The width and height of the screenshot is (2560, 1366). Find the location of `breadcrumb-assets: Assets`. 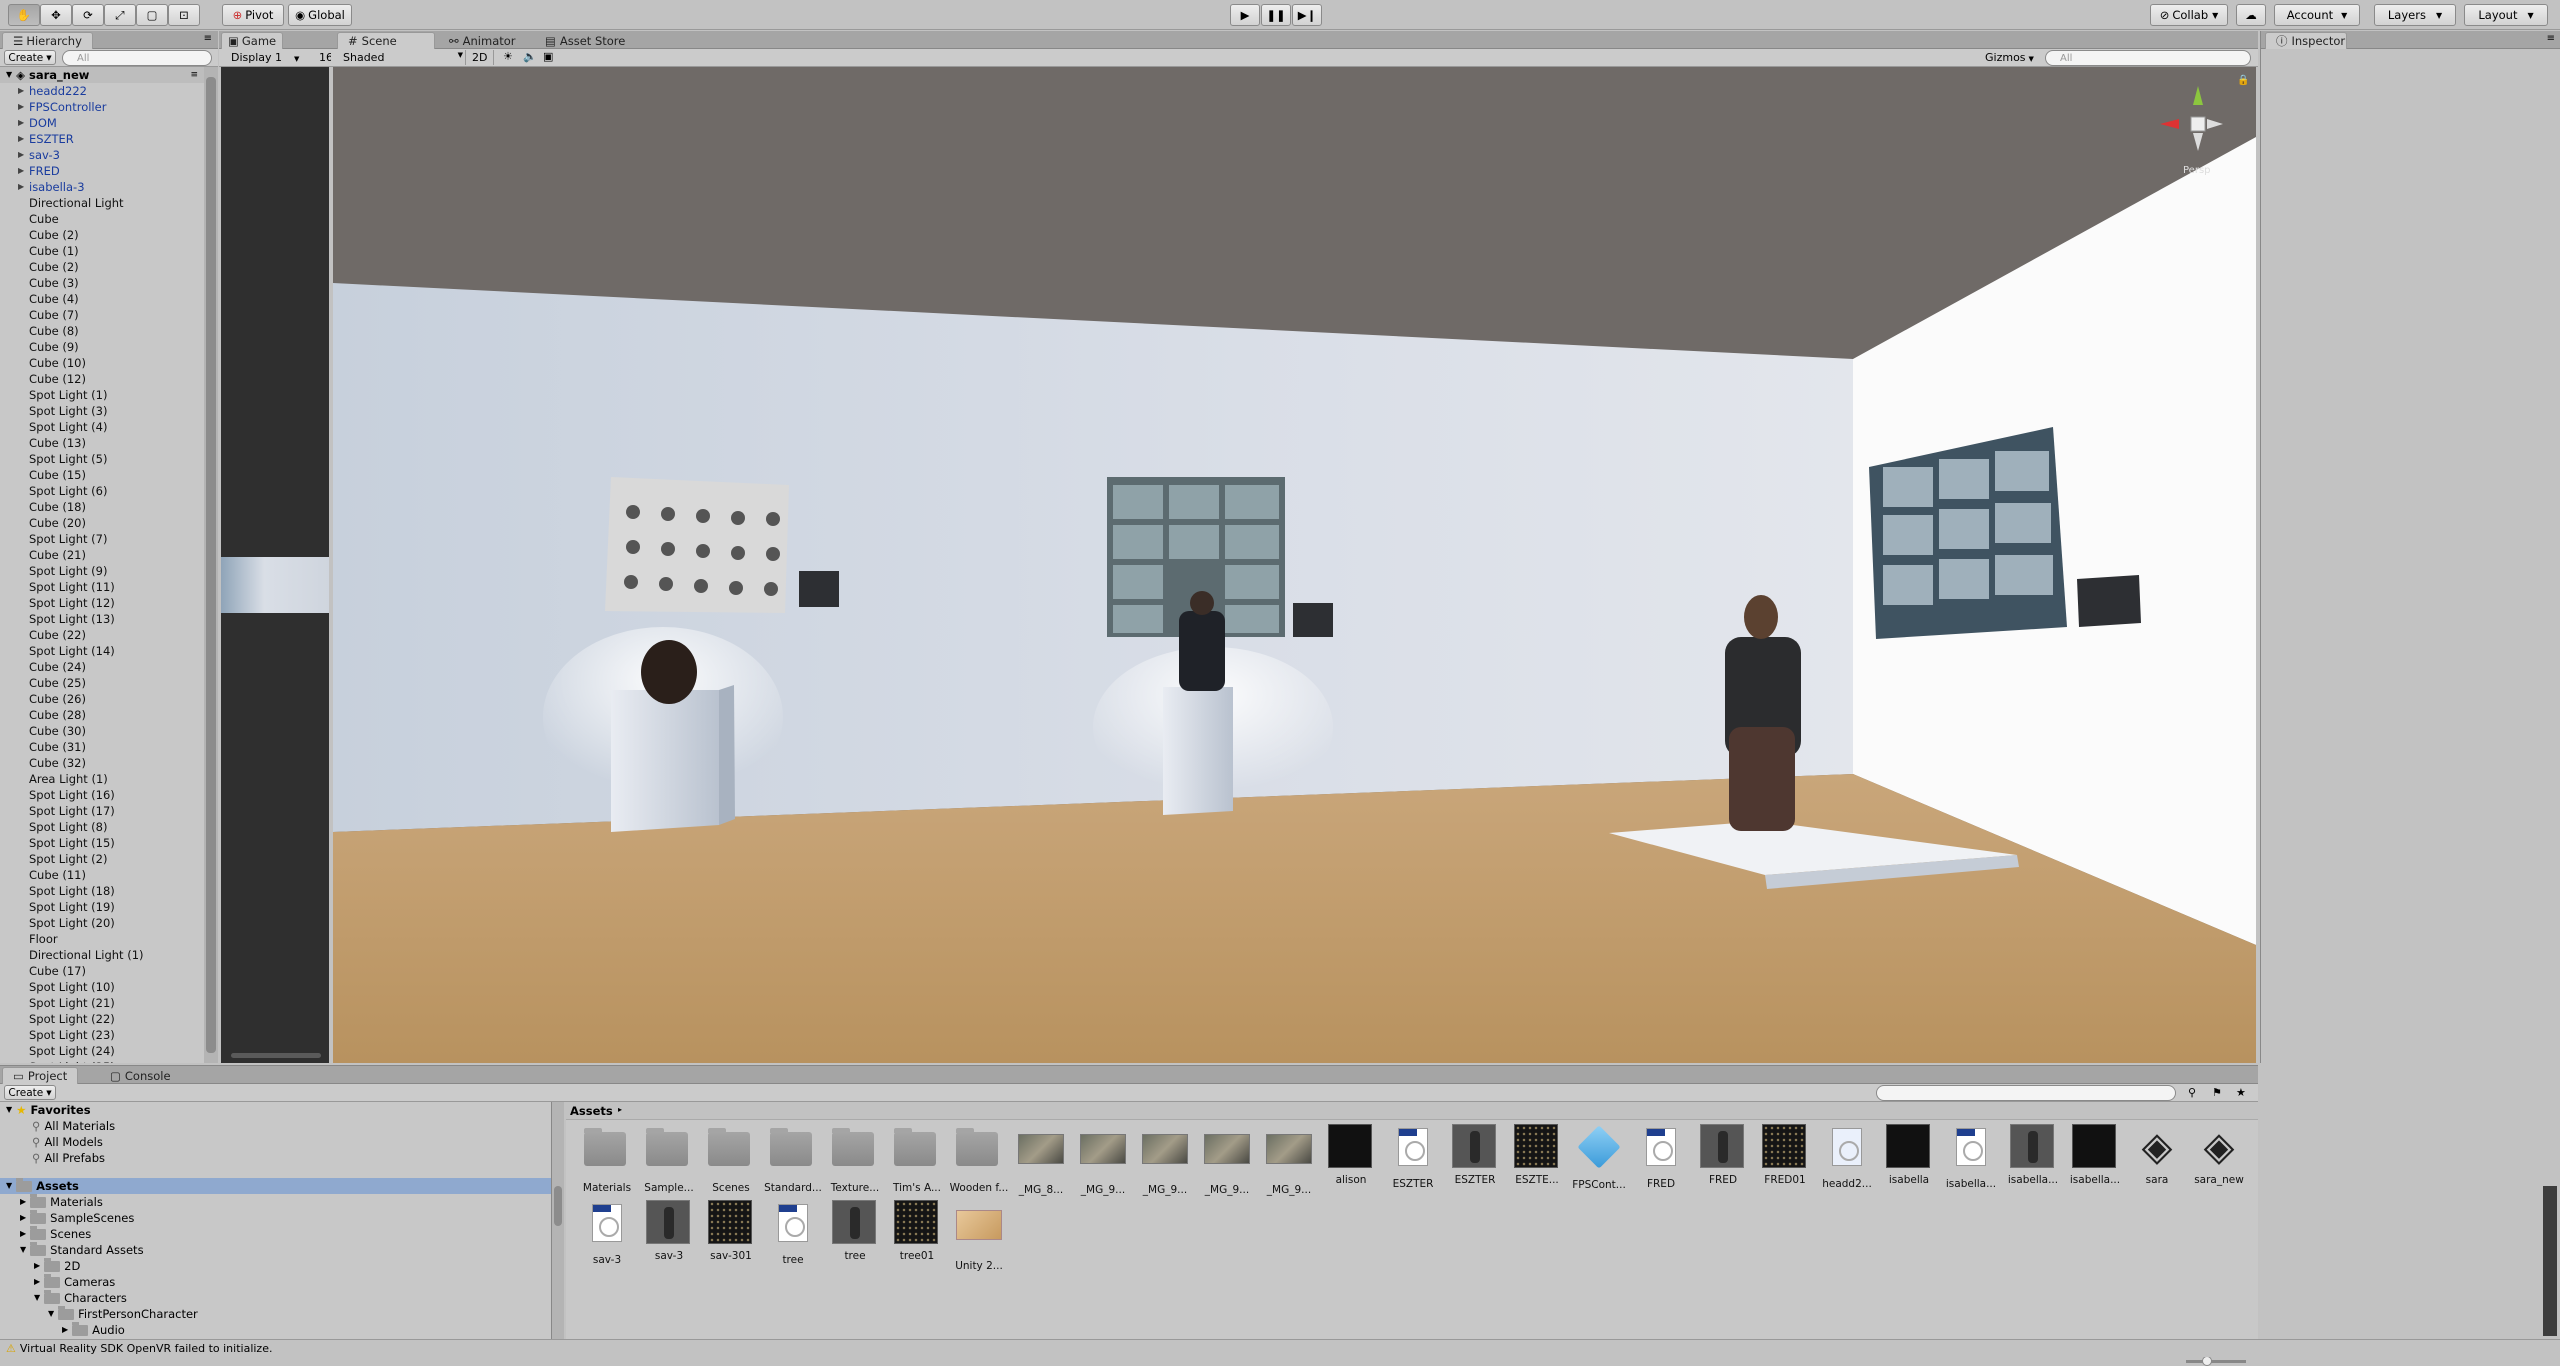

breadcrumb-assets: Assets is located at coordinates (591, 1111).